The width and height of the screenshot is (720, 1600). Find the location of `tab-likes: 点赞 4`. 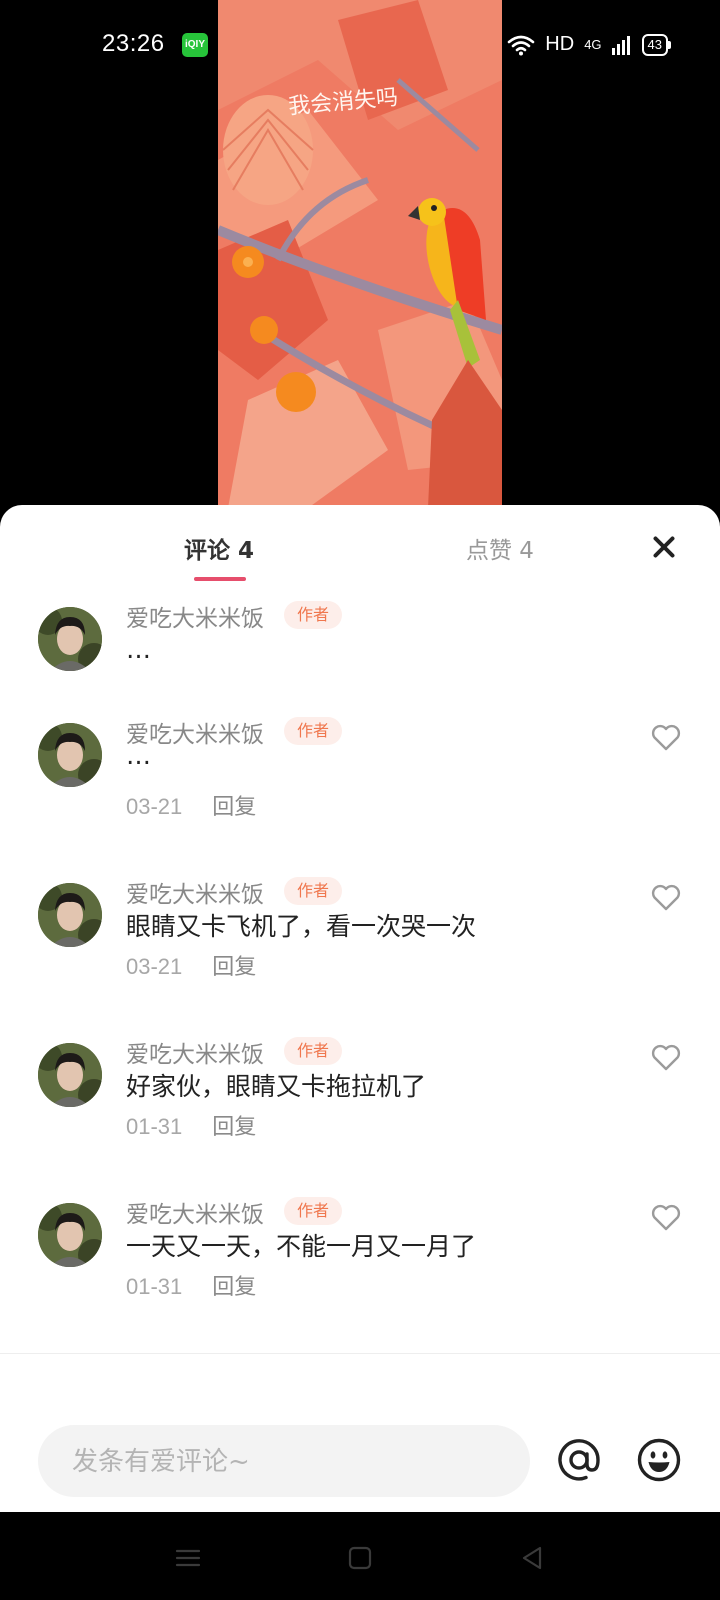

tab-likes: 点赞 4 is located at coordinates (500, 548).